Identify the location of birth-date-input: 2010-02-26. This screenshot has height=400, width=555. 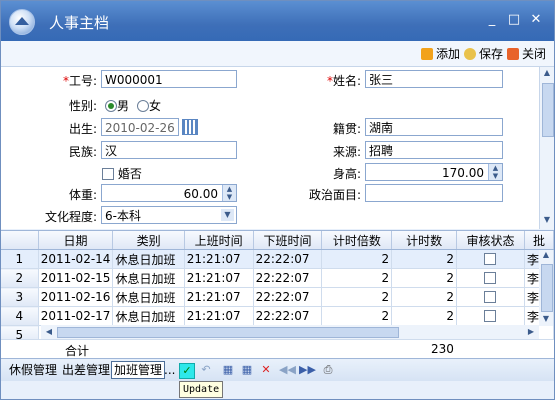
(140, 127).